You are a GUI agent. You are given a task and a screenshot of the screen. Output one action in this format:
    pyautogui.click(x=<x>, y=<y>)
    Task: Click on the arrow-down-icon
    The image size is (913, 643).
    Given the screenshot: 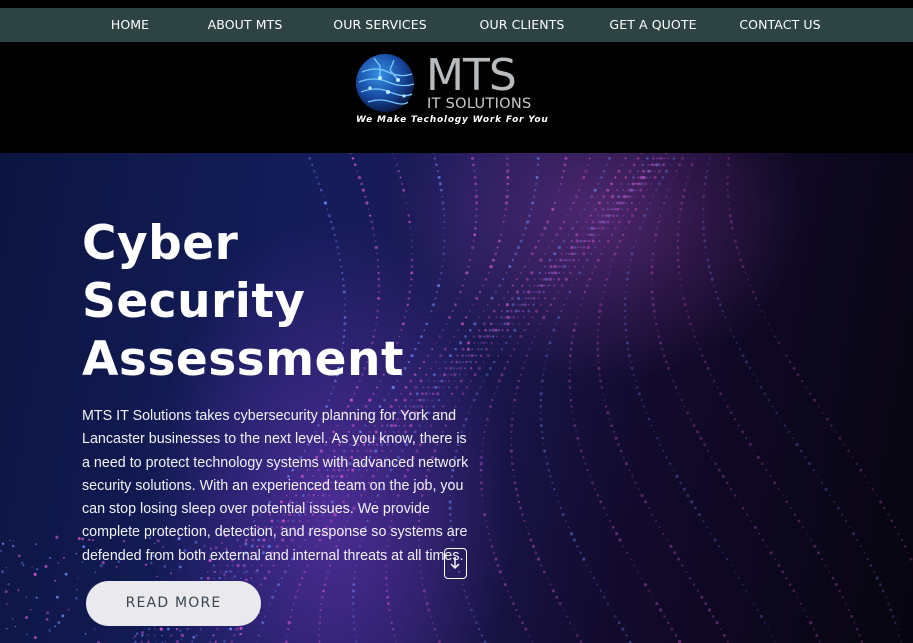 What is the action you would take?
    pyautogui.click(x=455, y=563)
    